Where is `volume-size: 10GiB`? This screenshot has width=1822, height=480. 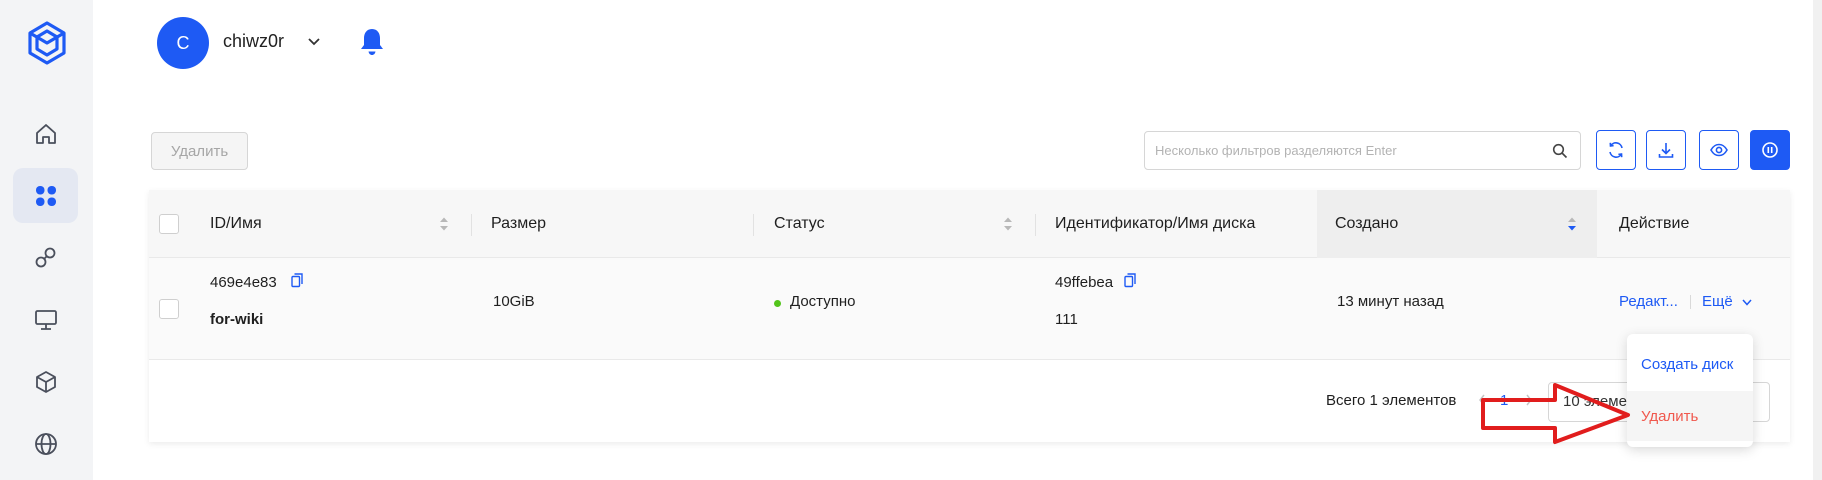
volume-size: 10GiB is located at coordinates (514, 301).